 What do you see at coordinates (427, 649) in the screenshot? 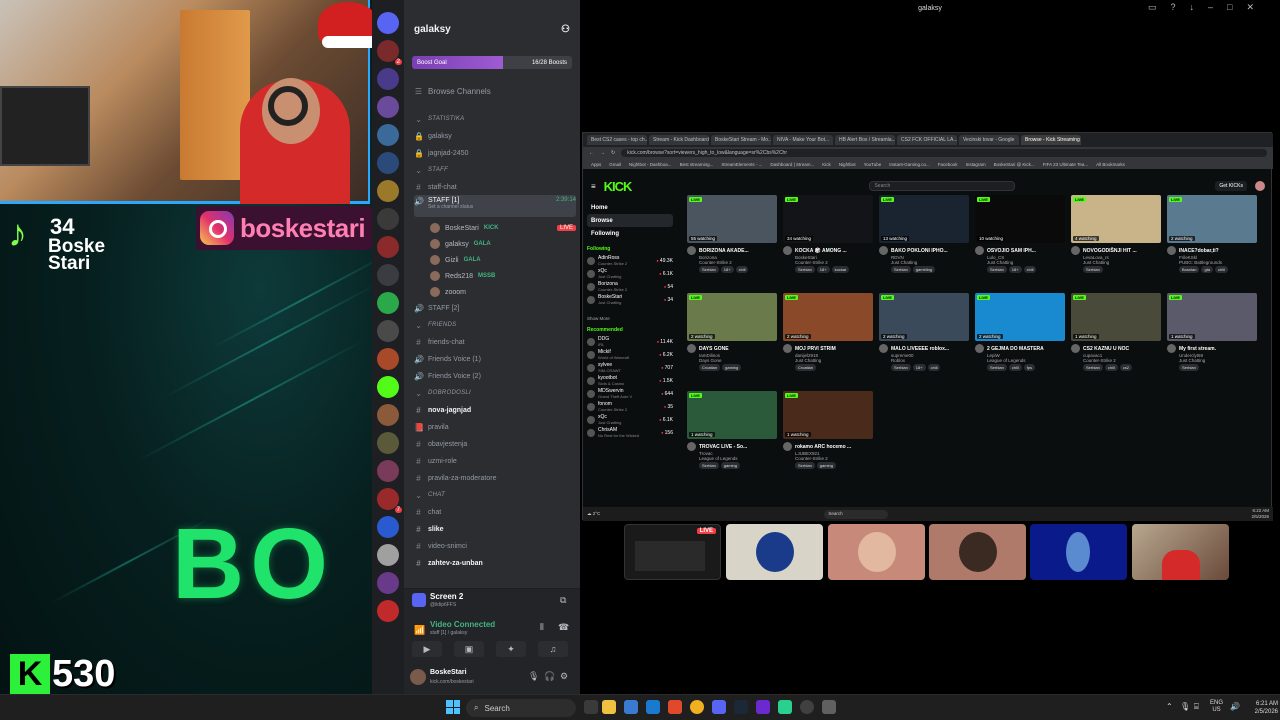
I see `camera-button: ▶` at bounding box center [427, 649].